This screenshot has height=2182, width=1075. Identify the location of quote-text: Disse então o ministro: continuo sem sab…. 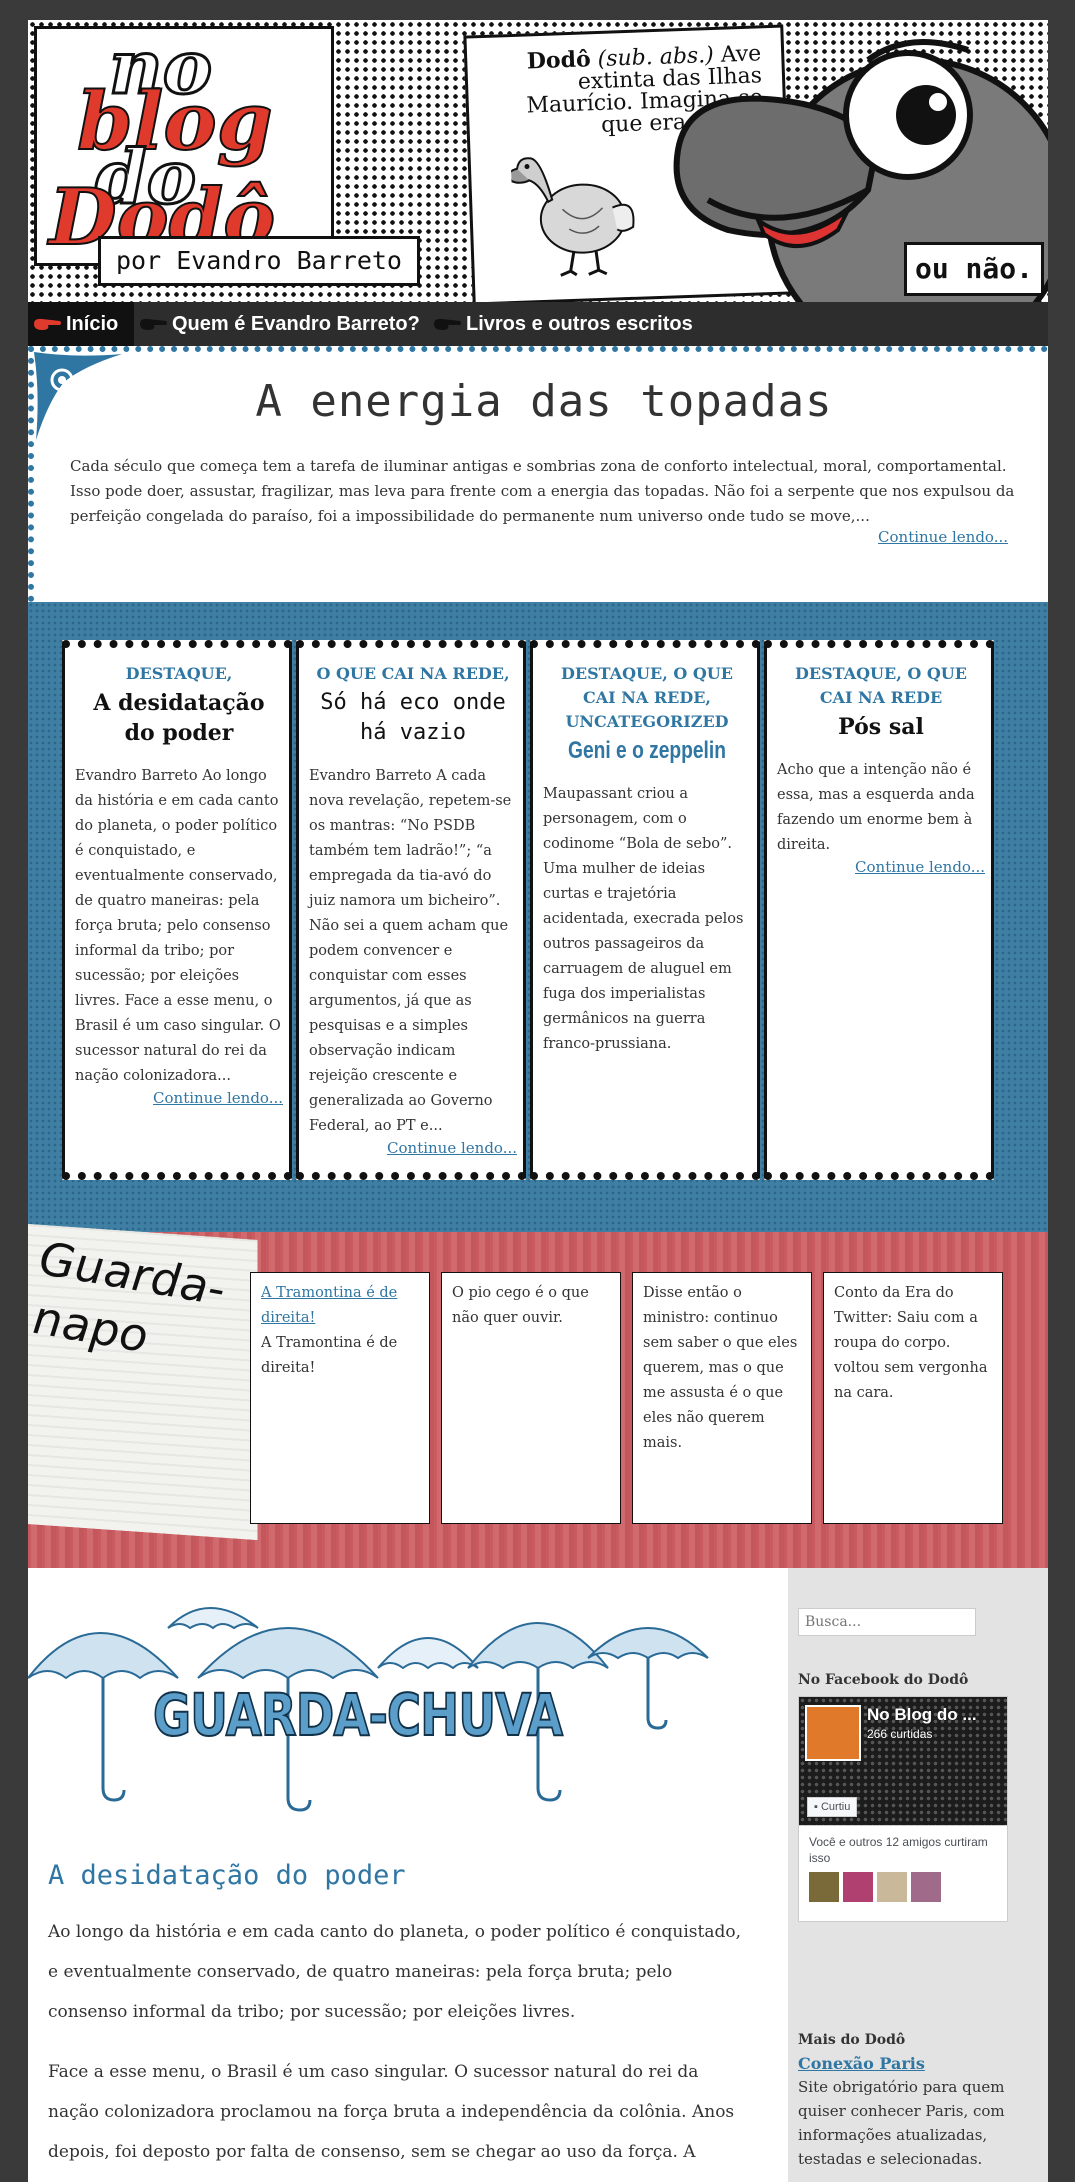
(720, 1368).